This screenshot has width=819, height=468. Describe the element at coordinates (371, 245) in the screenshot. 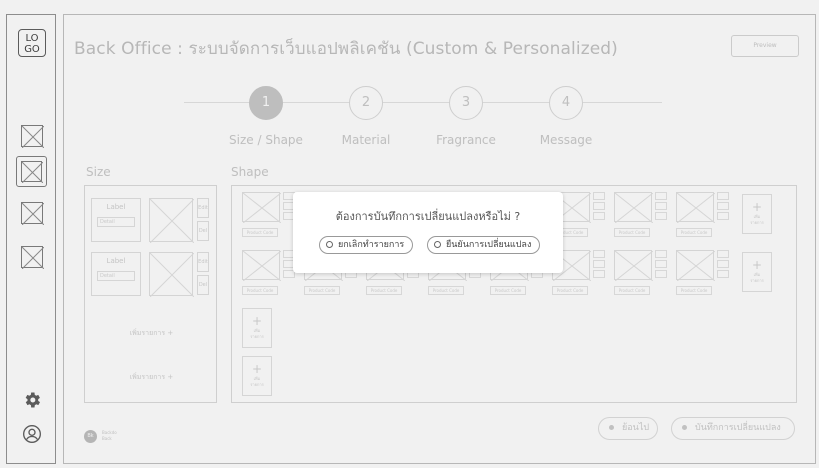

I see `cancel-label: ยกเลิกทำรายการ` at that location.